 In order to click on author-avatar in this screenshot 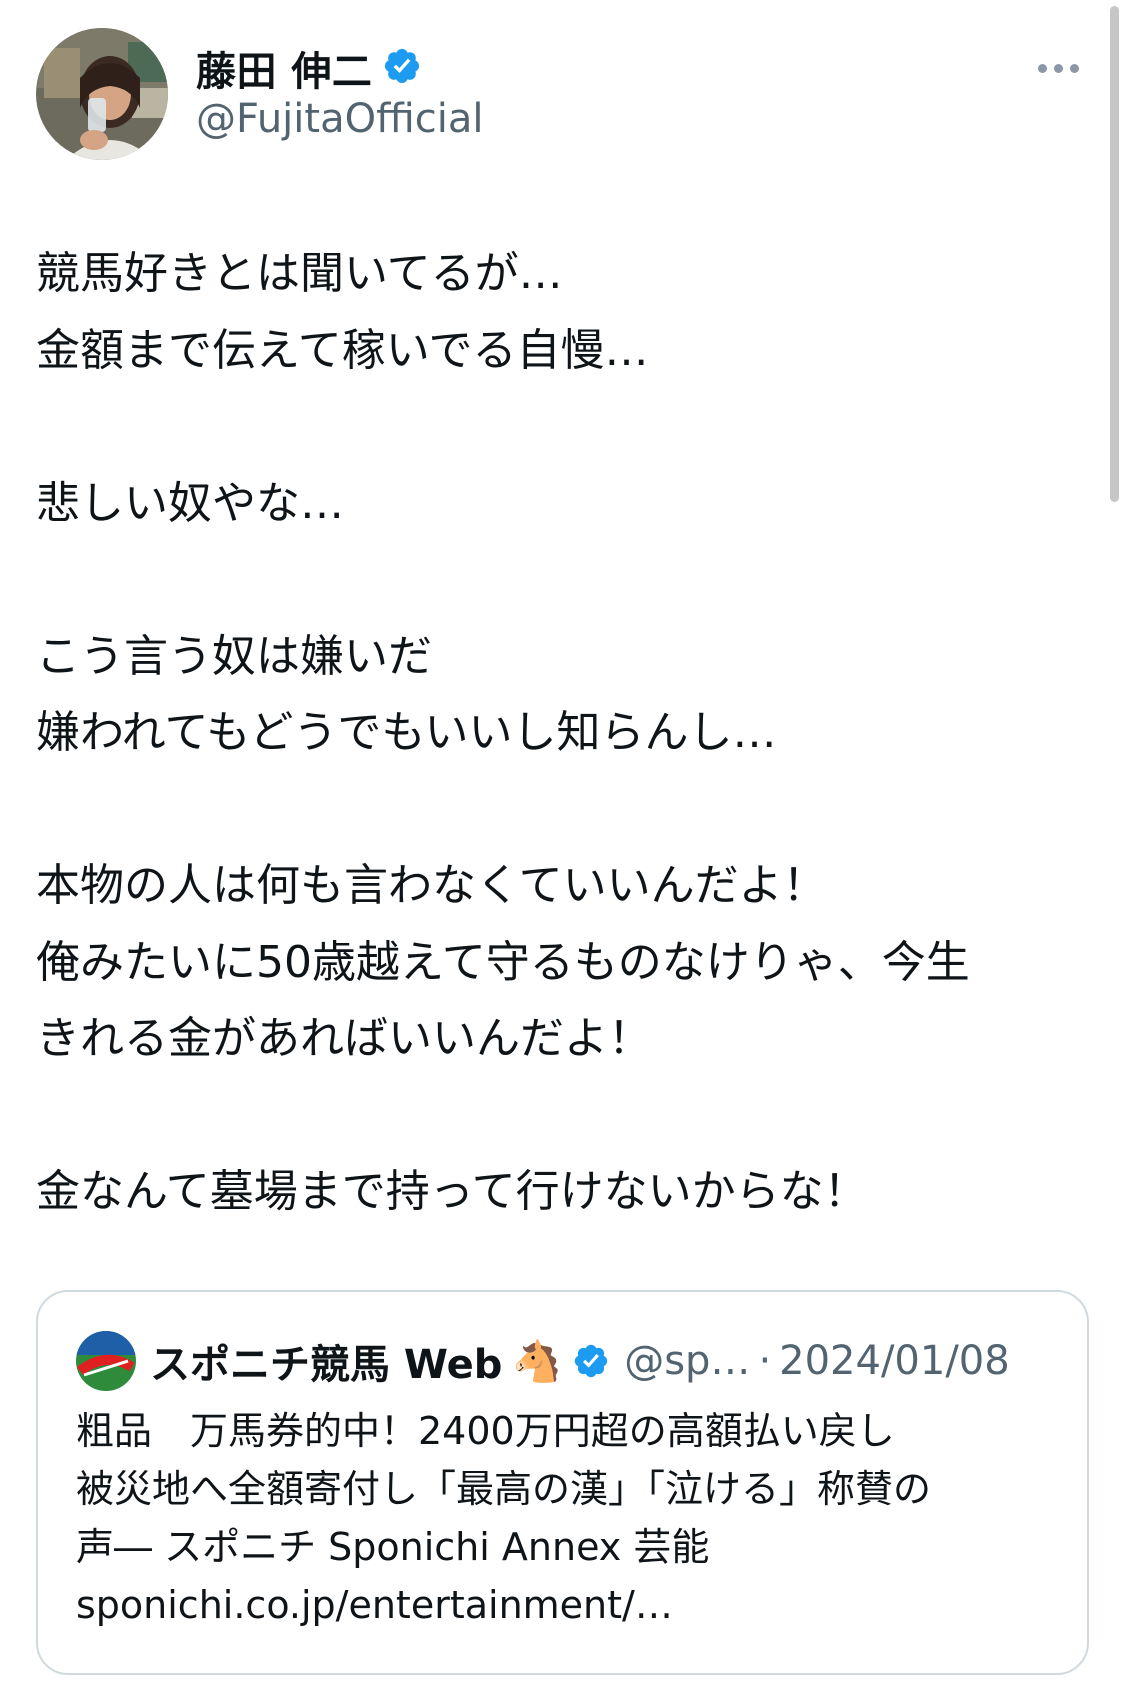, I will do `click(102, 94)`.